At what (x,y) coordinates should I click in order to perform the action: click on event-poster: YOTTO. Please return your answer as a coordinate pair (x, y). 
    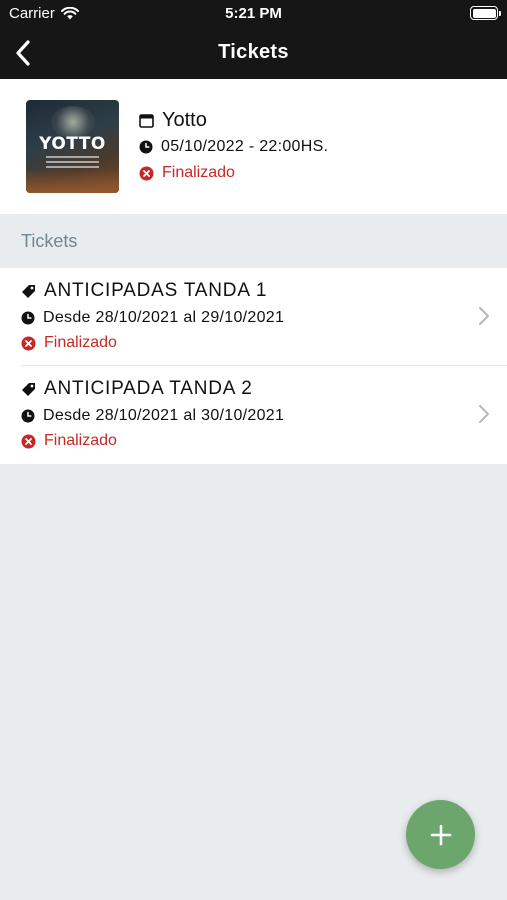
    Looking at the image, I should click on (72, 146).